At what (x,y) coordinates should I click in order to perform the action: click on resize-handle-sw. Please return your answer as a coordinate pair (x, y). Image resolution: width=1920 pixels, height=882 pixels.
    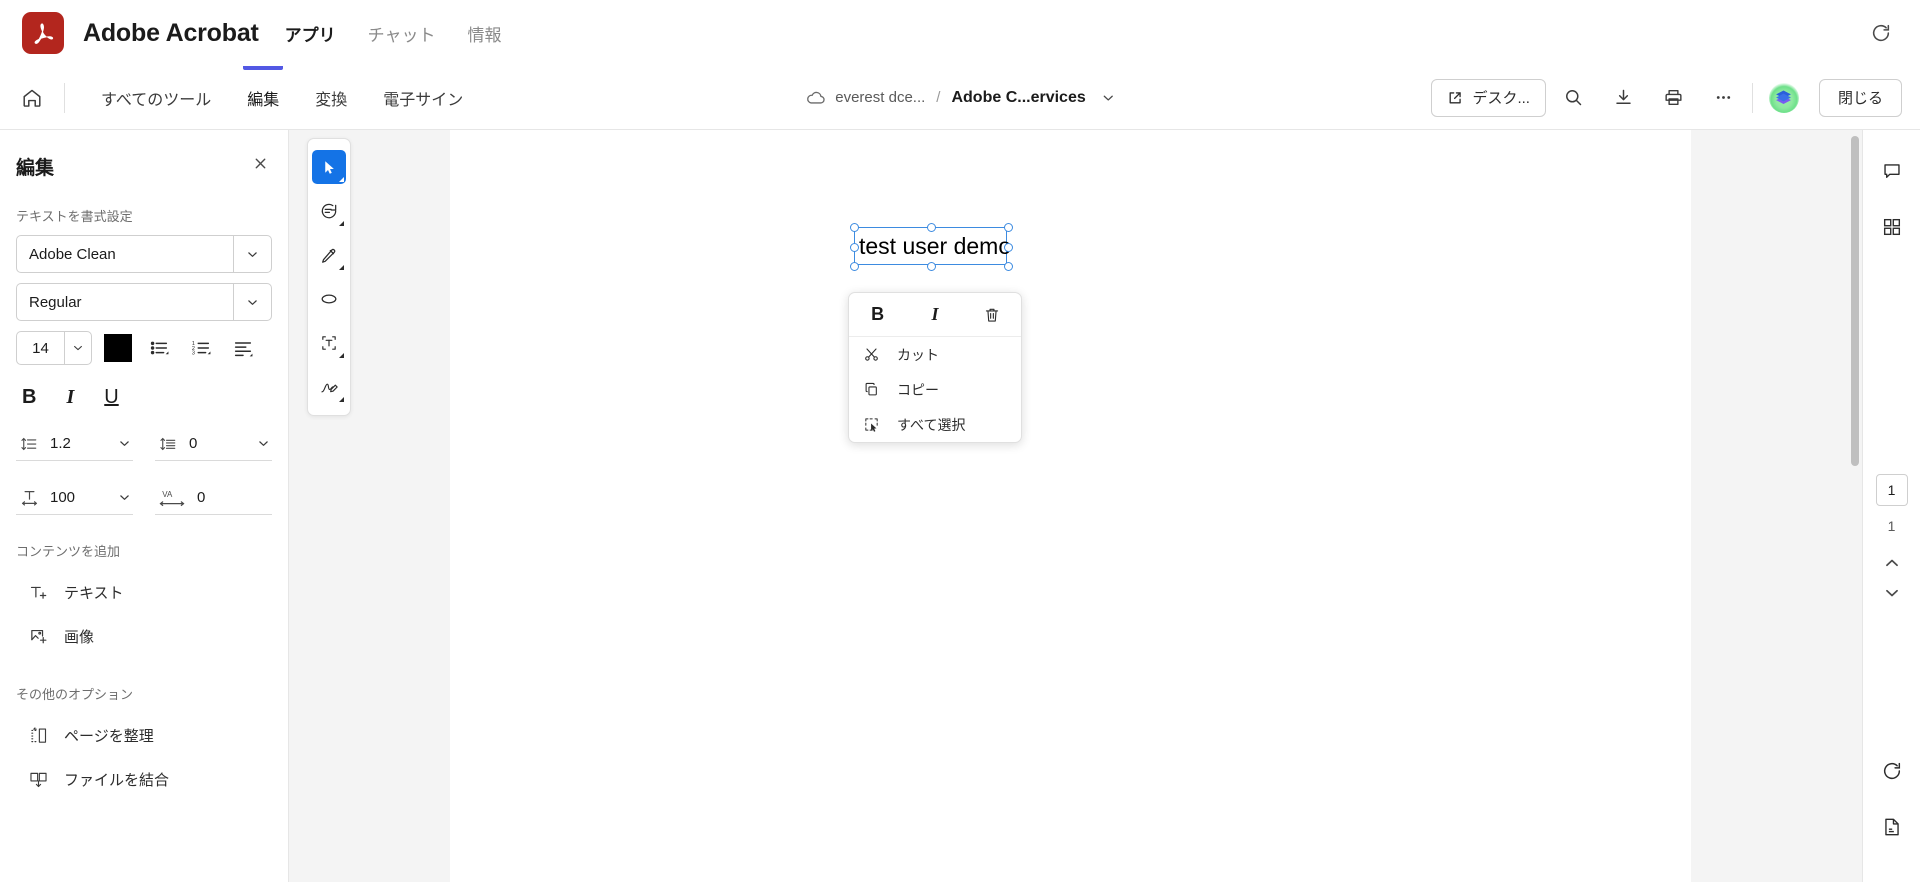
    Looking at the image, I should click on (854, 266).